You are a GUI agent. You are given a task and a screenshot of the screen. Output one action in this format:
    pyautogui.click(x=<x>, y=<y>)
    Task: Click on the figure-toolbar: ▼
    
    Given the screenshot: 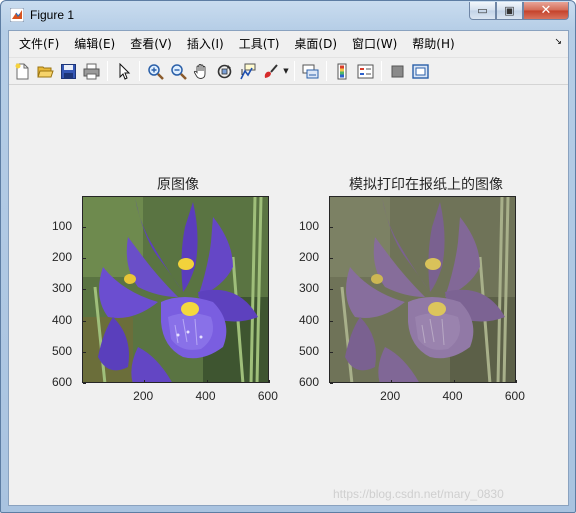 What is the action you would take?
    pyautogui.click(x=288, y=71)
    